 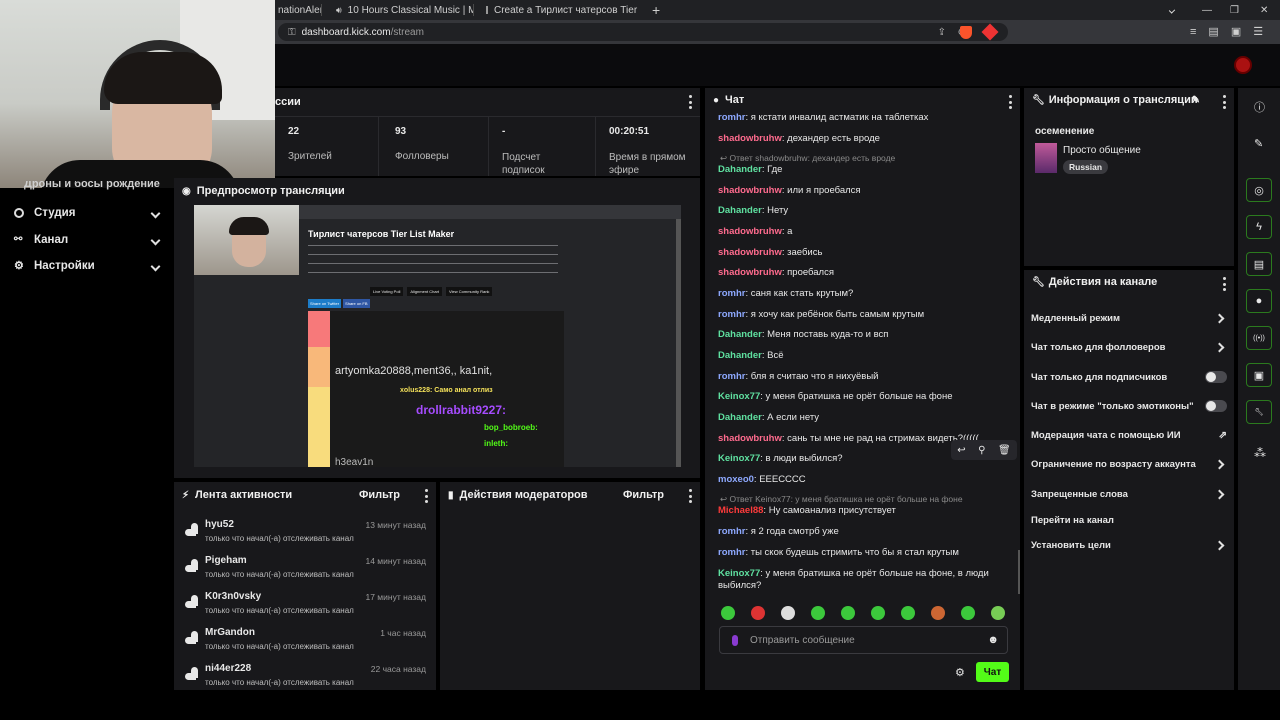 I want to click on target-icon: ◎, so click(x=1259, y=190).